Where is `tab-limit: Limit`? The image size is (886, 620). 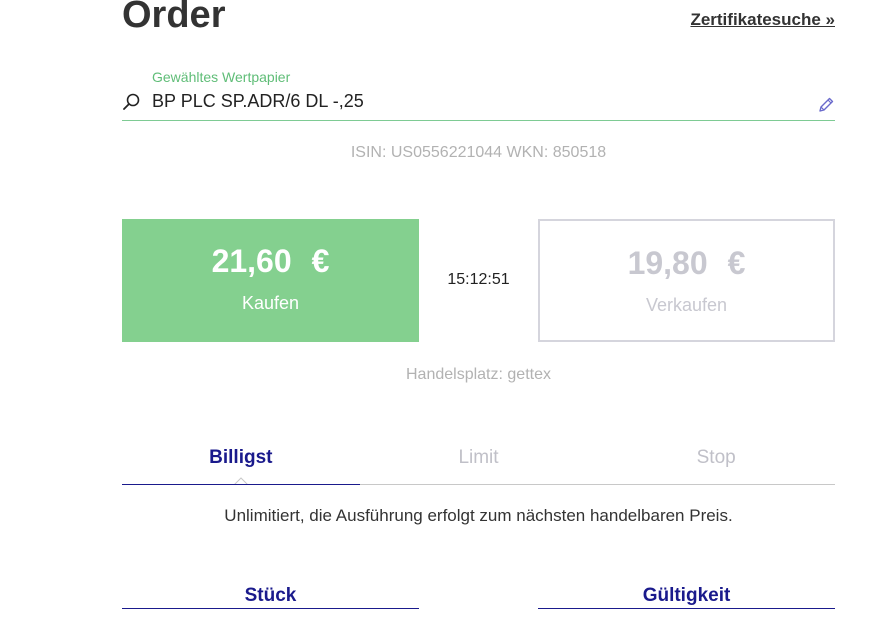 tab-limit: Limit is located at coordinates (479, 462).